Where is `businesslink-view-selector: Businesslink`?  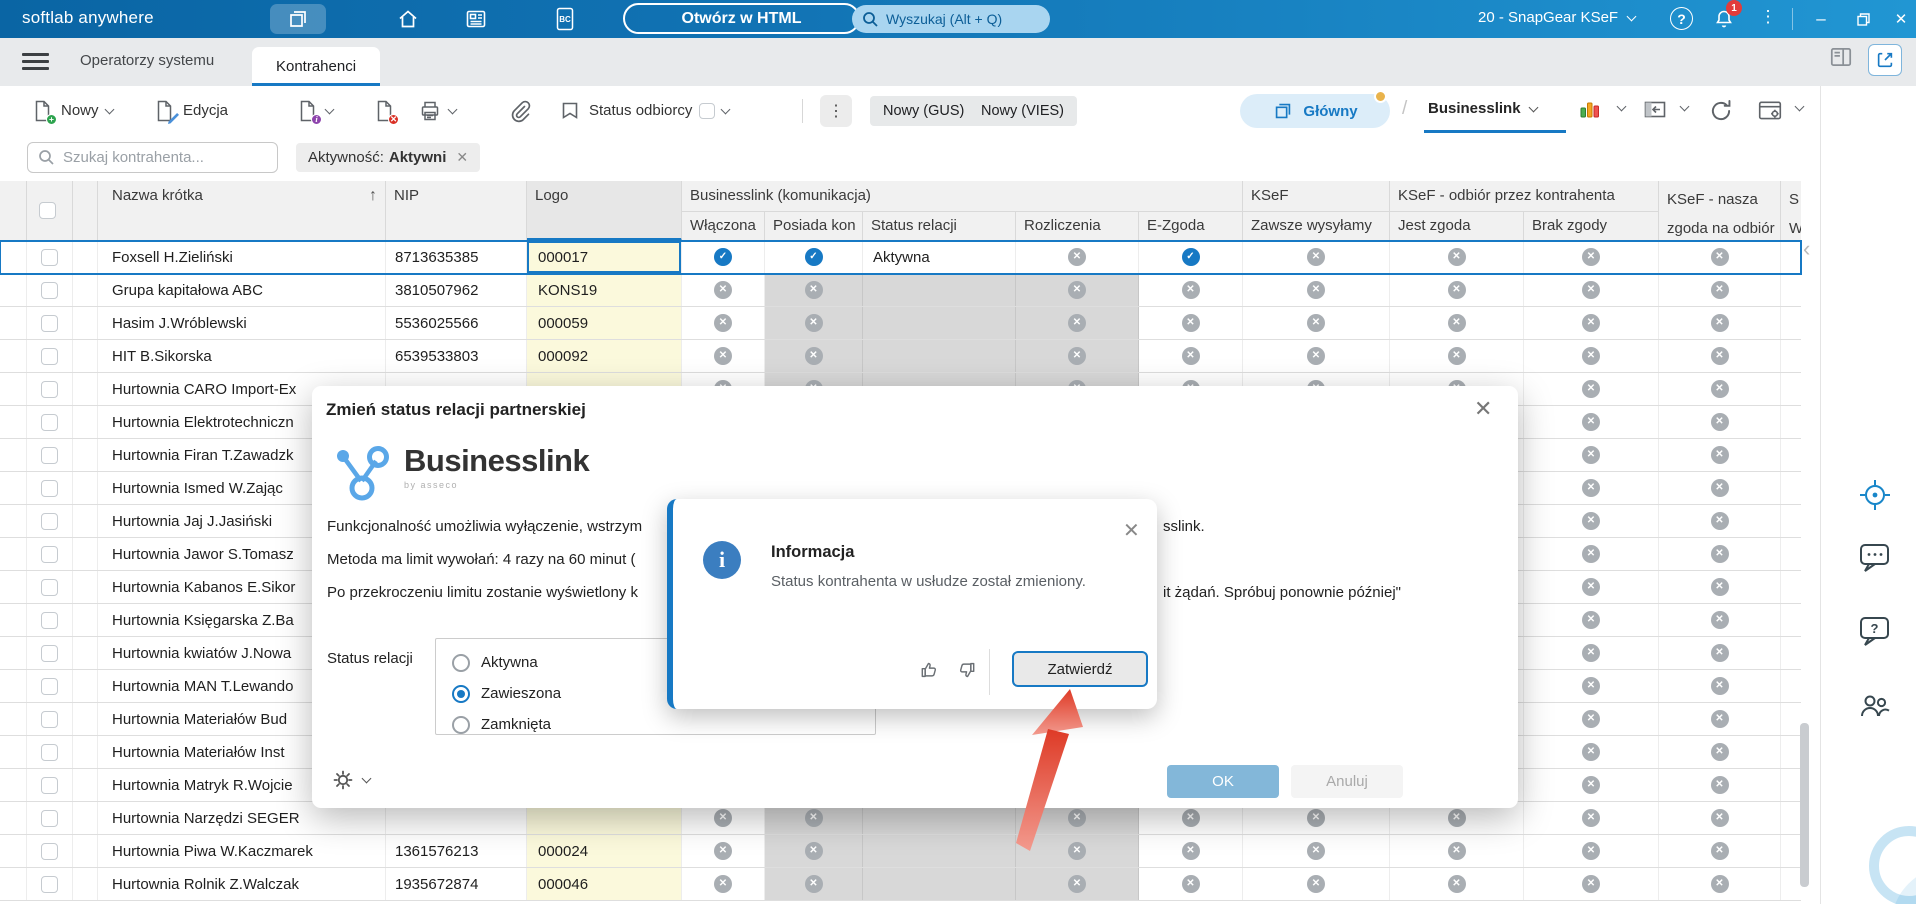
businesslink-view-selector: Businesslink is located at coordinates (1483, 108).